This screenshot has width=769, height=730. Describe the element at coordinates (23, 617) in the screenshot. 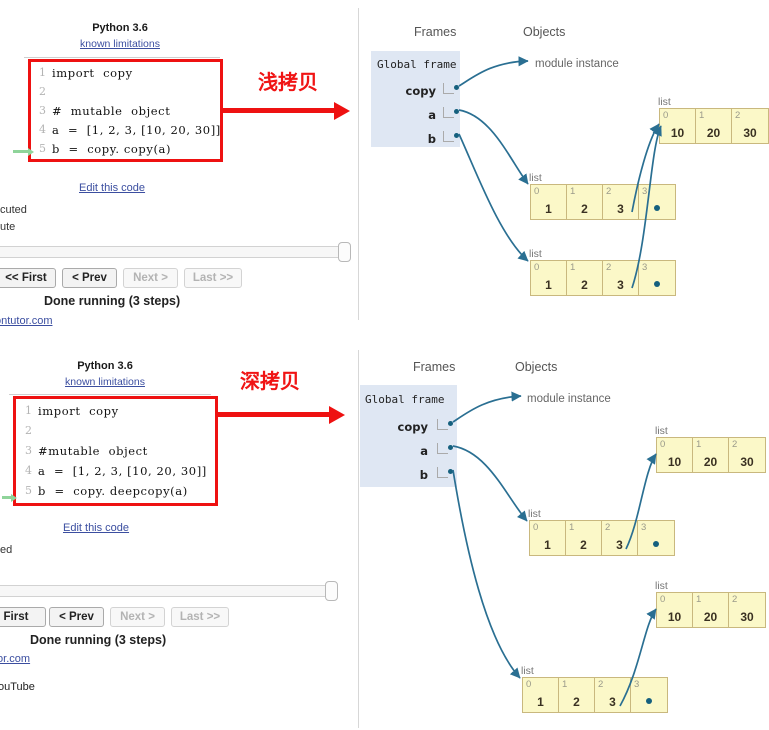

I see `first-button: First` at that location.